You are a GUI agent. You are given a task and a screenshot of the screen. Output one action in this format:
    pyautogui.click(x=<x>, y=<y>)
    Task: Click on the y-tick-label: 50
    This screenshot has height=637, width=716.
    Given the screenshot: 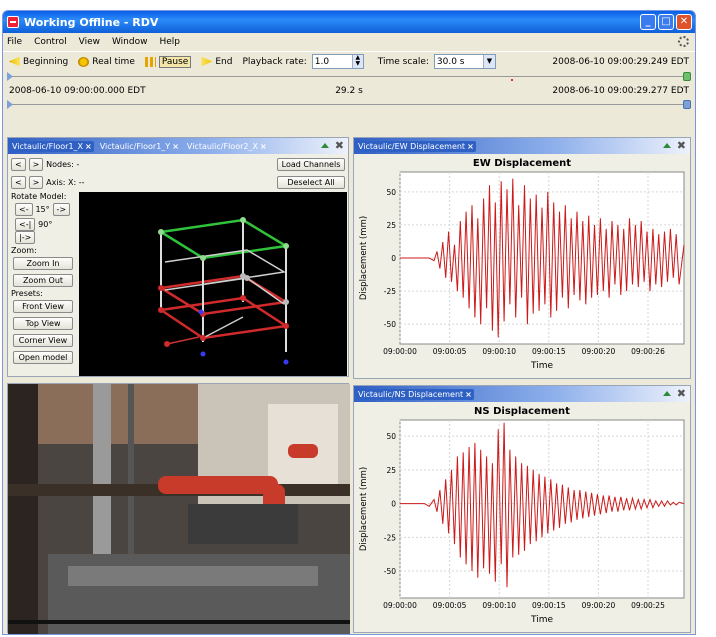 What is the action you would take?
    pyautogui.click(x=391, y=192)
    